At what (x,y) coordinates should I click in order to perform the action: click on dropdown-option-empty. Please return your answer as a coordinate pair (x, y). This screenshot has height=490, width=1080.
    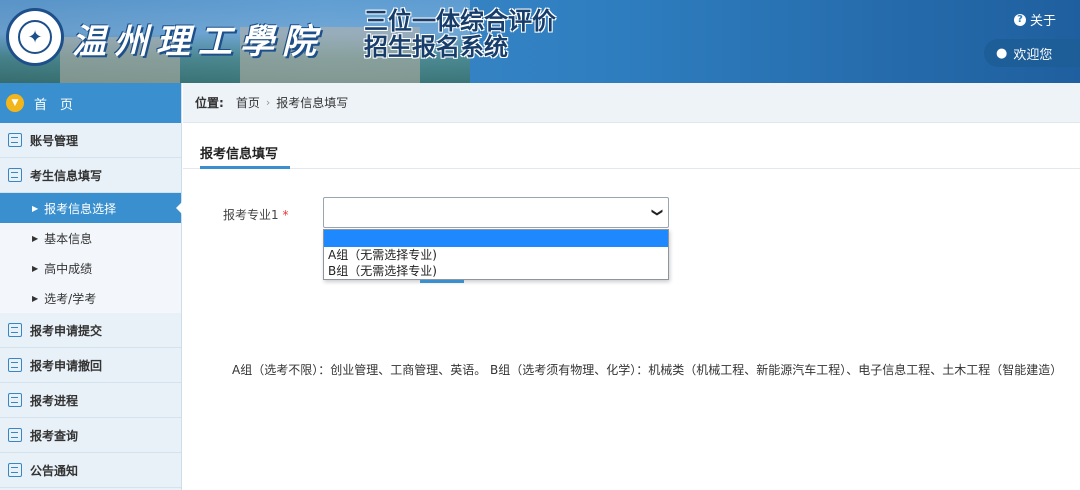
    Looking at the image, I should click on (496, 238).